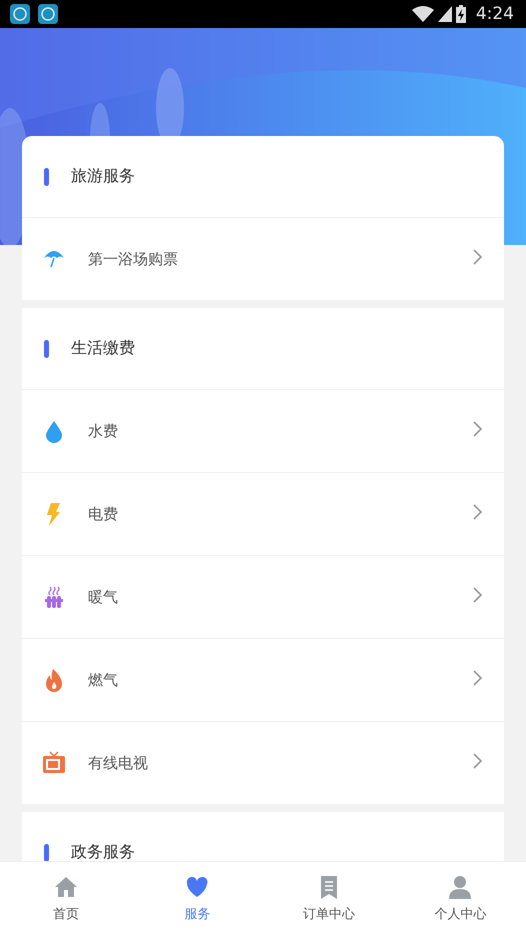 The height and width of the screenshot is (935, 526). Describe the element at coordinates (328, 898) in the screenshot. I see `tab-item: 订单中心` at that location.